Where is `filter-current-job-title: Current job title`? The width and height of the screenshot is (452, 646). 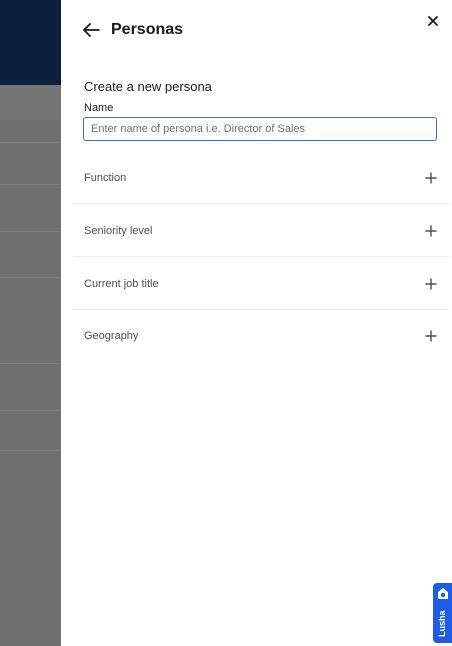
filter-current-job-title: Current job title is located at coordinates (261, 284).